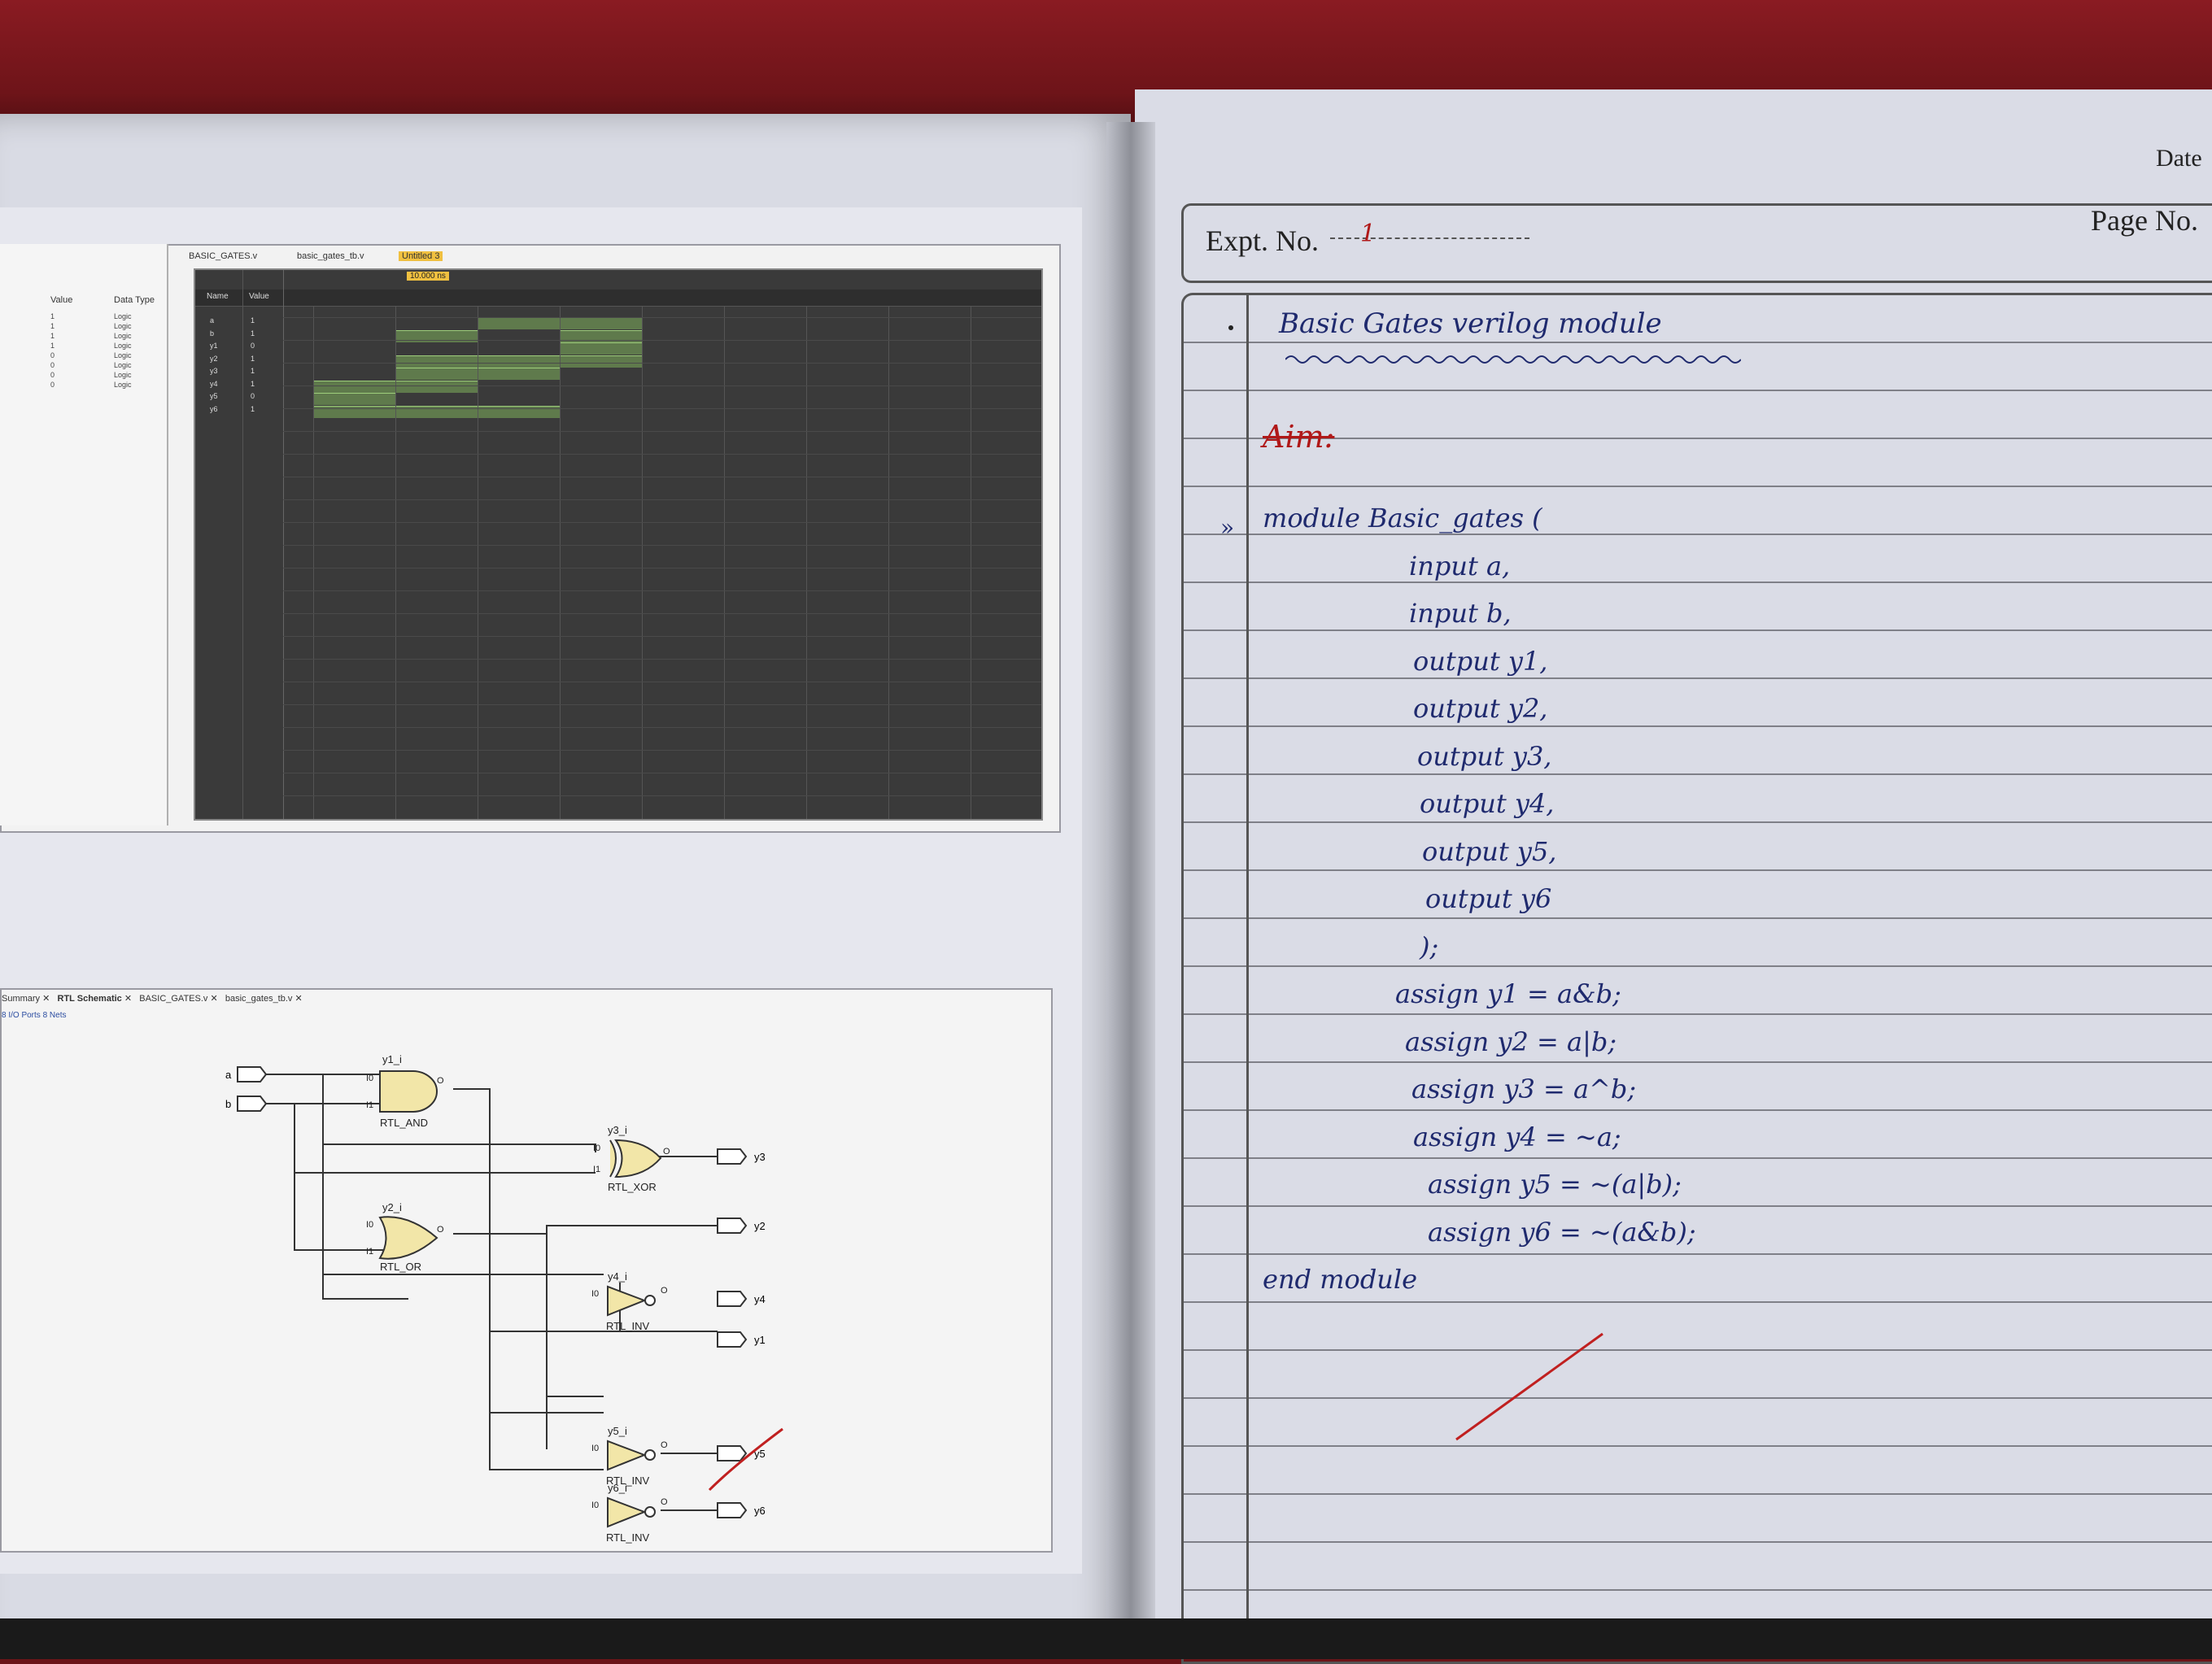 This screenshot has width=2212, height=1664. I want to click on gate-inst-y2: y2_i, so click(392, 1207).